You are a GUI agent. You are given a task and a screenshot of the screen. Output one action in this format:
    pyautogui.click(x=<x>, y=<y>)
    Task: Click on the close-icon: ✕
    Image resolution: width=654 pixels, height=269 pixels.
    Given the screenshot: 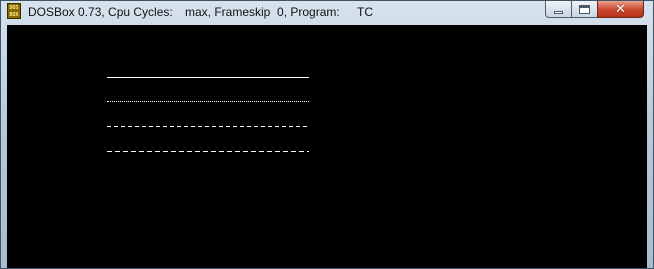 What is the action you would take?
    pyautogui.click(x=620, y=9)
    